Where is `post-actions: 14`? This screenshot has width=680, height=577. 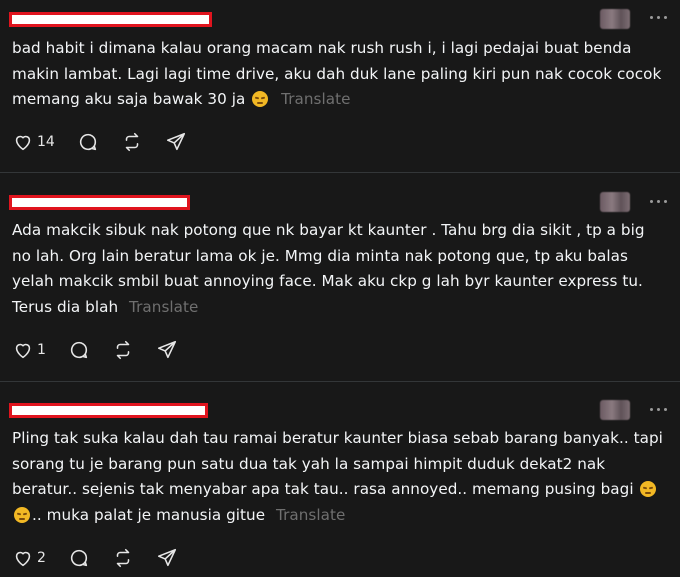 post-actions: 14 is located at coordinates (110, 142).